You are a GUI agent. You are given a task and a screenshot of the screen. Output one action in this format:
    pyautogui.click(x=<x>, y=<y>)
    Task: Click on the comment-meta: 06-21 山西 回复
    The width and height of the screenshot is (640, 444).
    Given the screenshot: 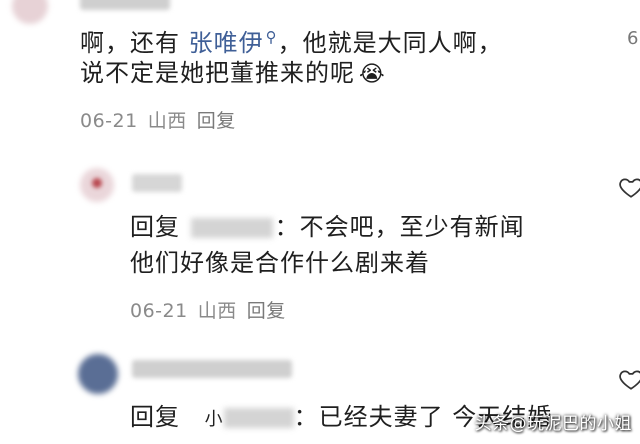 What is the action you would take?
    pyautogui.click(x=163, y=119)
    